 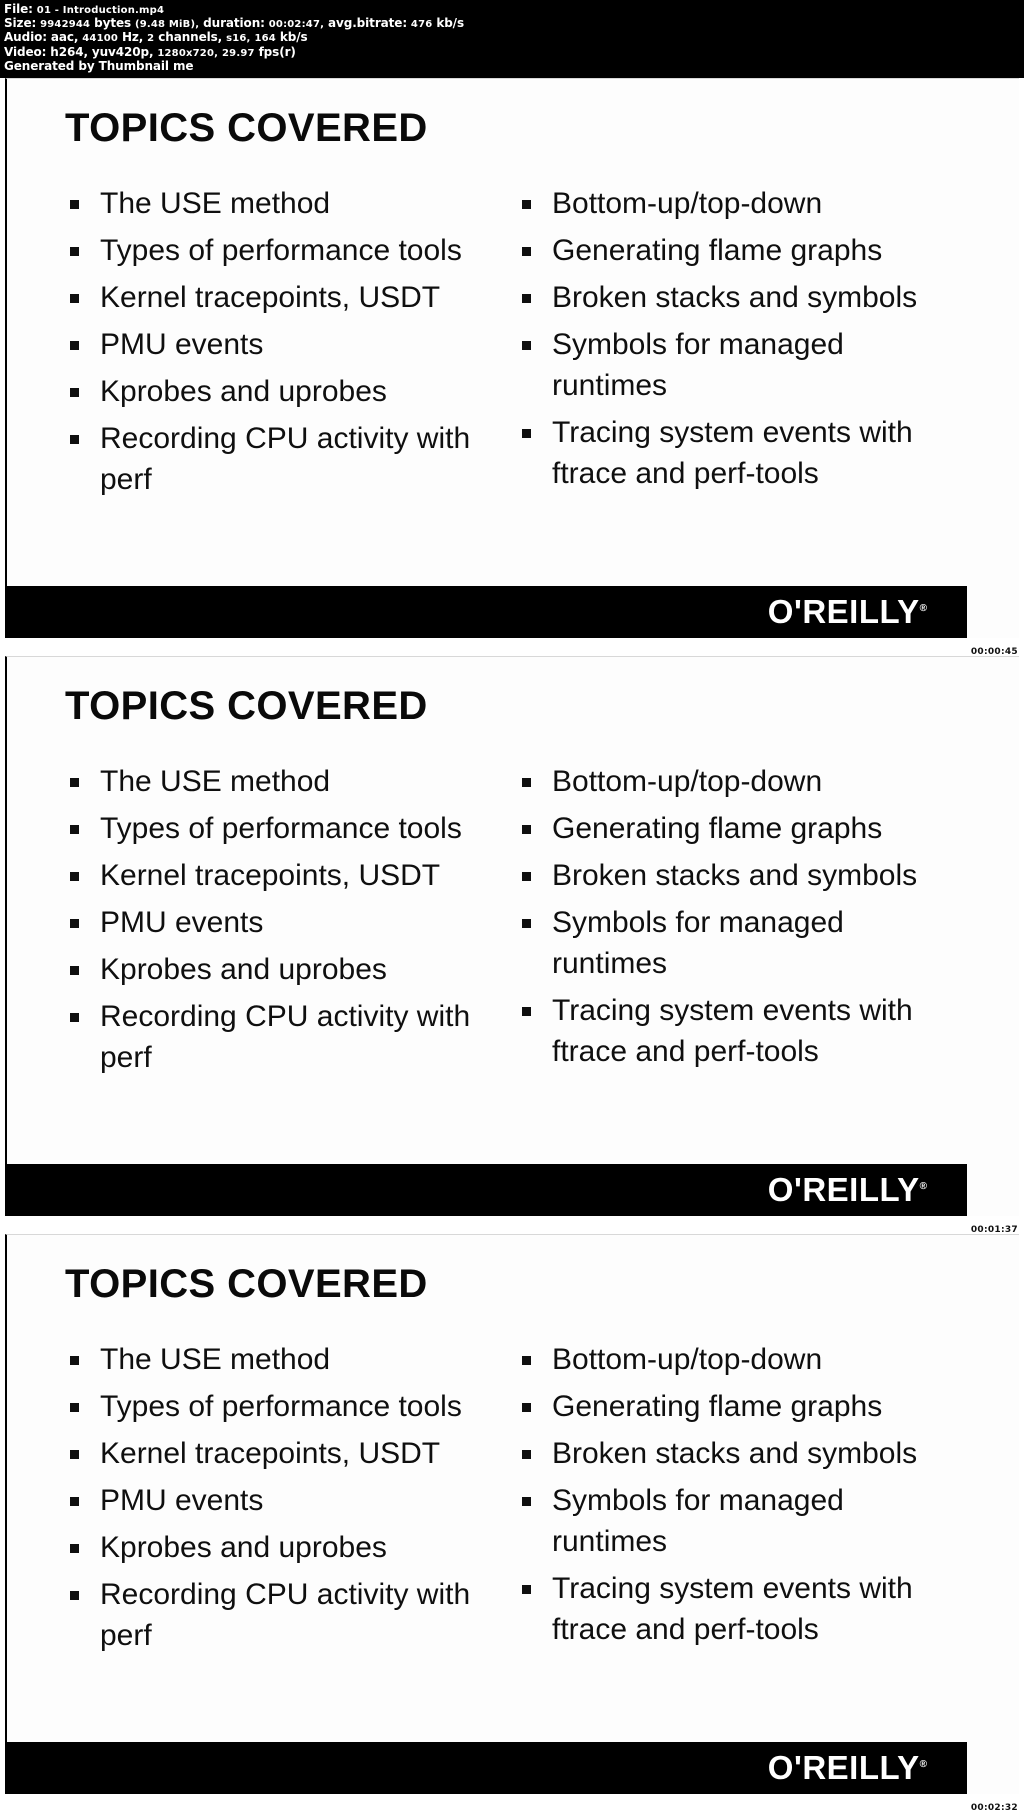 What do you see at coordinates (132, 37) in the screenshot?
I see `audio-rate-unit: Hz,` at bounding box center [132, 37].